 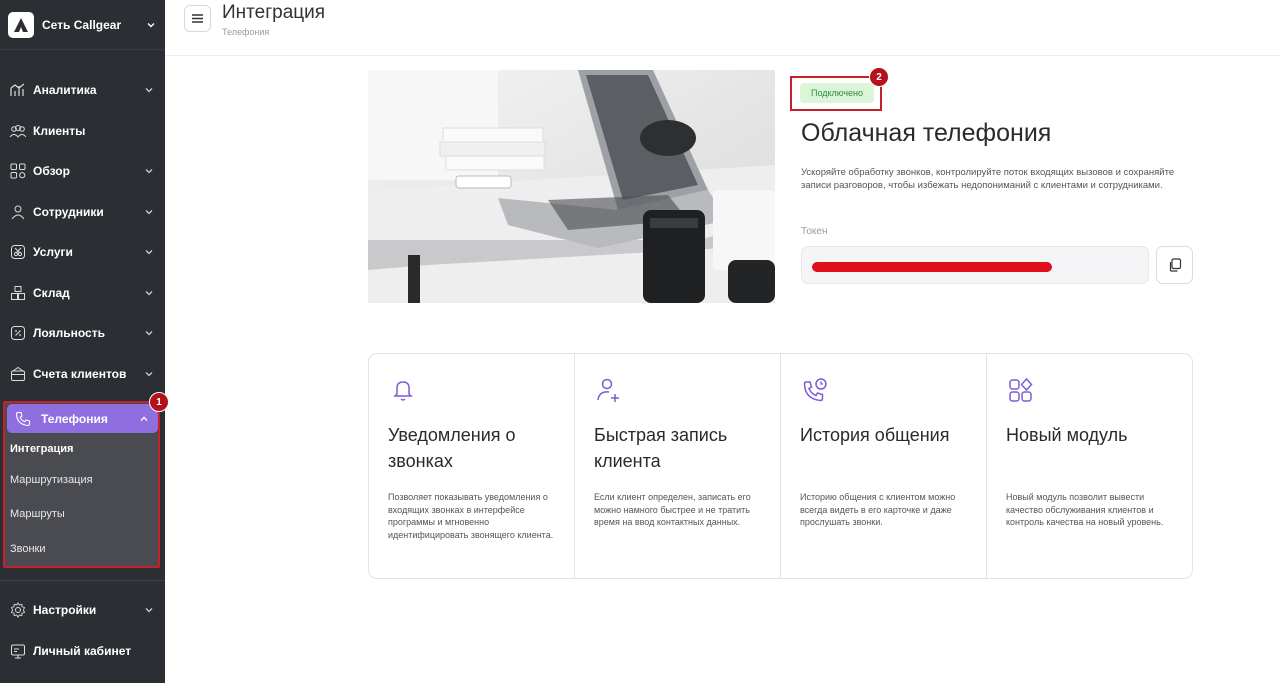 What do you see at coordinates (274, 12) in the screenshot?
I see `page-title: Интеграция` at bounding box center [274, 12].